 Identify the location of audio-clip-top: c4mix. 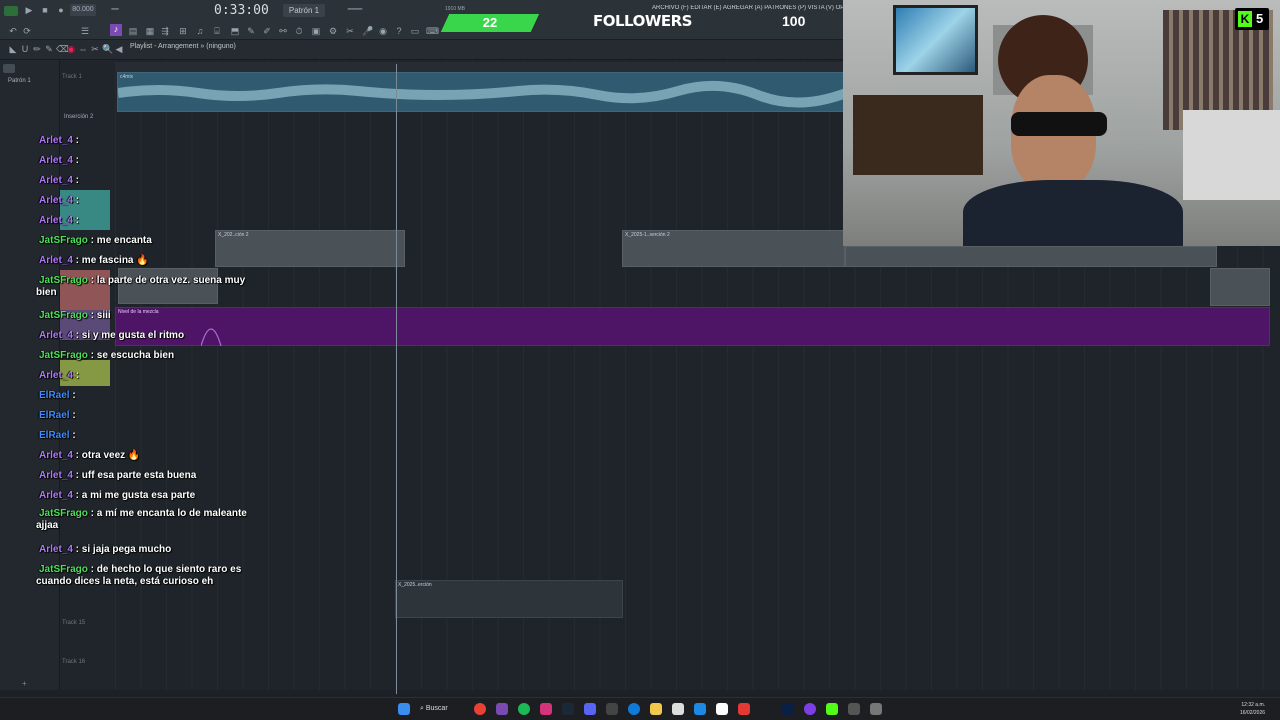
(481, 92).